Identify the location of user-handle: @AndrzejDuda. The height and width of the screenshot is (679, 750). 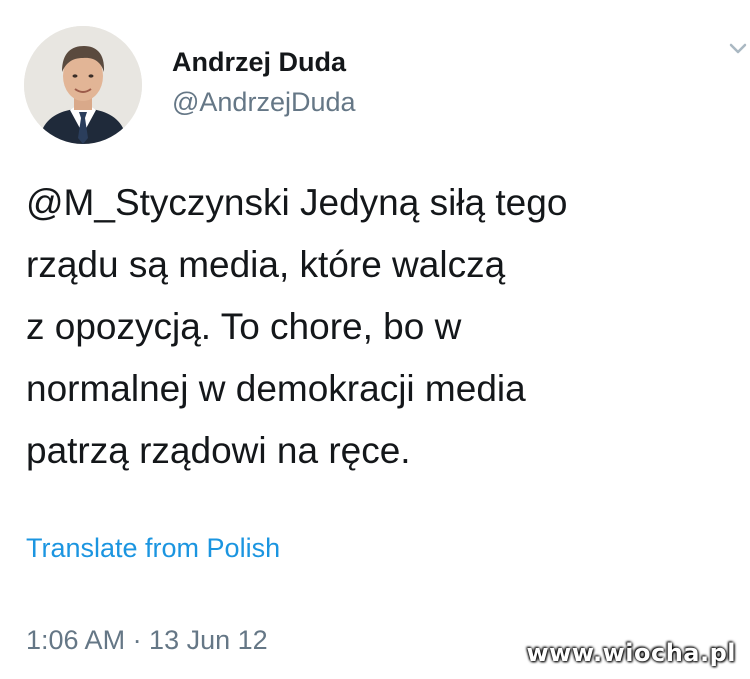
(264, 102).